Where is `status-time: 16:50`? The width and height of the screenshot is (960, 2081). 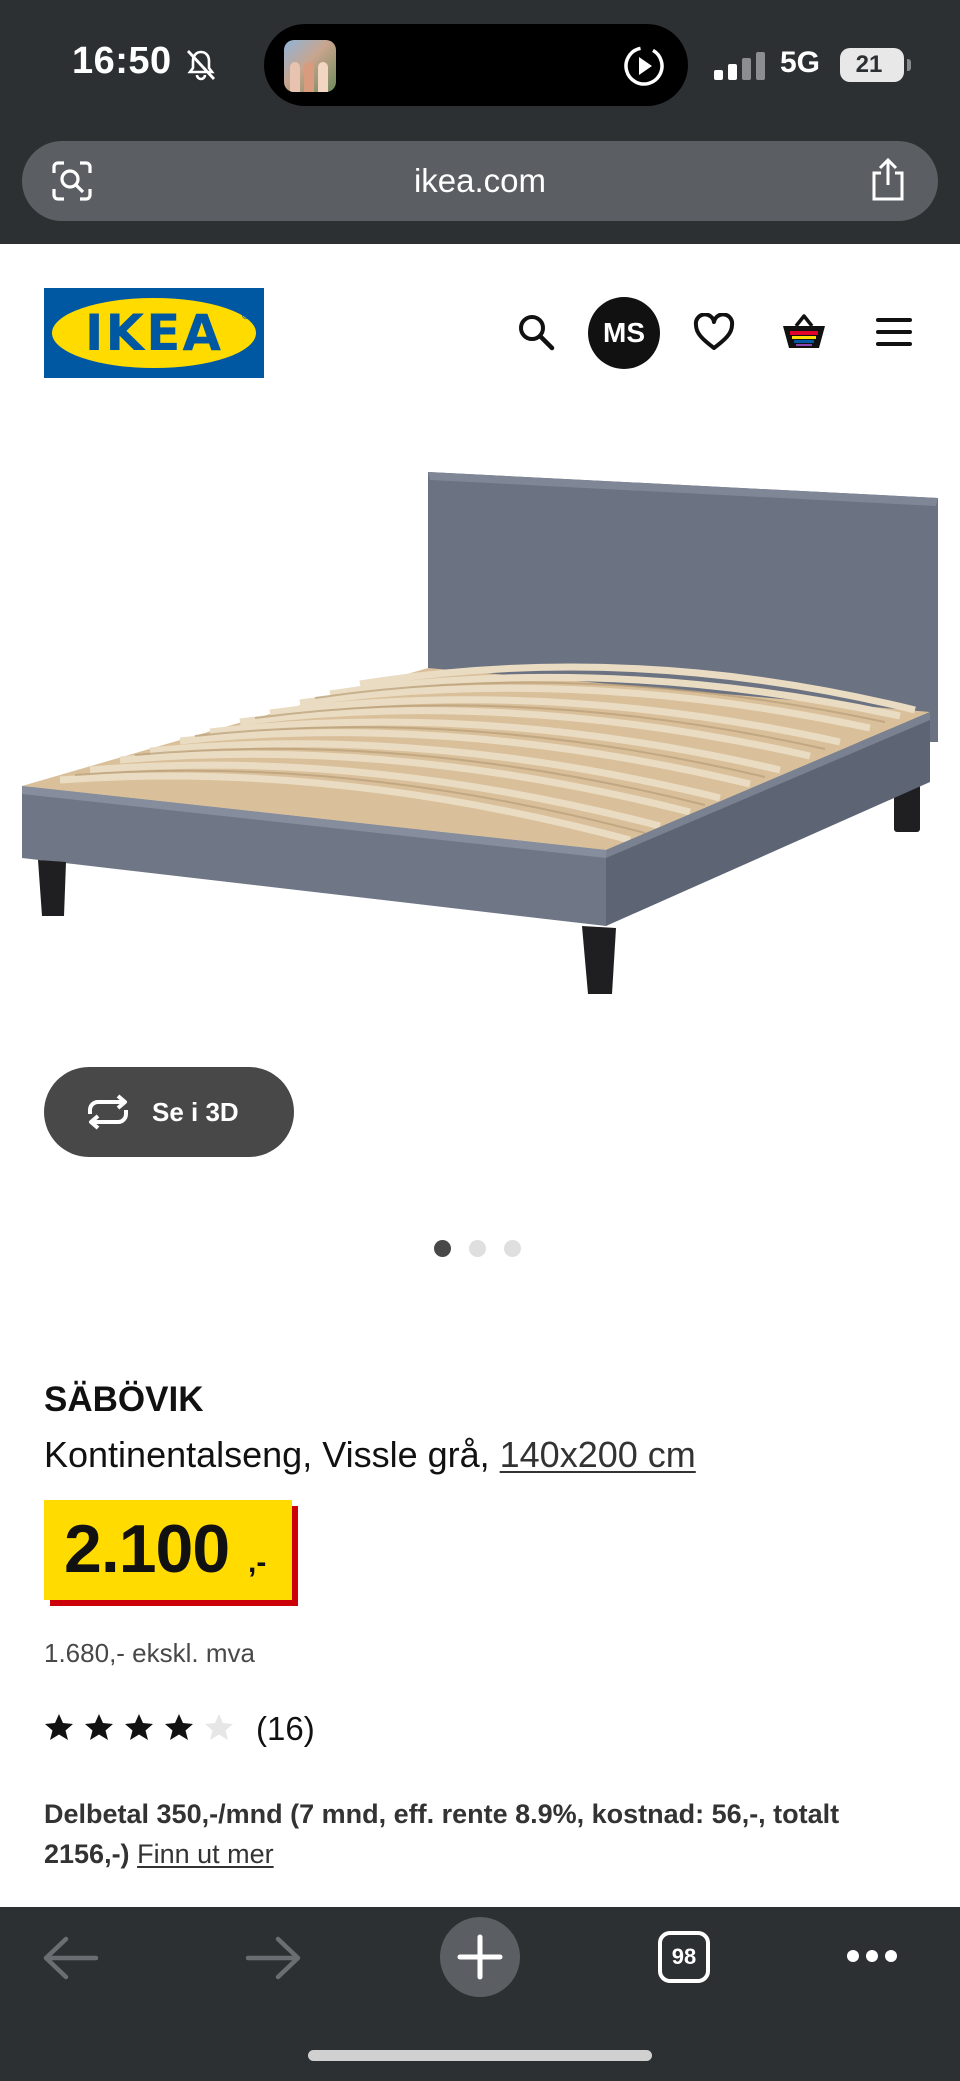
status-time: 16:50 is located at coordinates (122, 61).